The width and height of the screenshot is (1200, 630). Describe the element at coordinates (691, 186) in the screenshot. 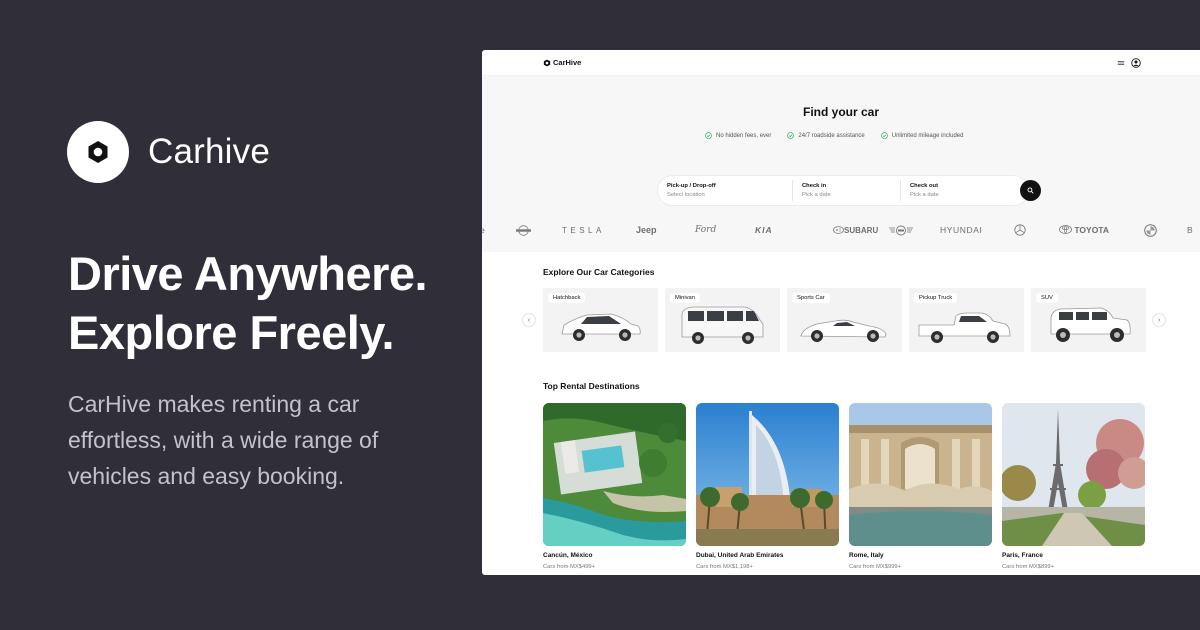

I see `location-label: Pick-up / Drop-off` at that location.